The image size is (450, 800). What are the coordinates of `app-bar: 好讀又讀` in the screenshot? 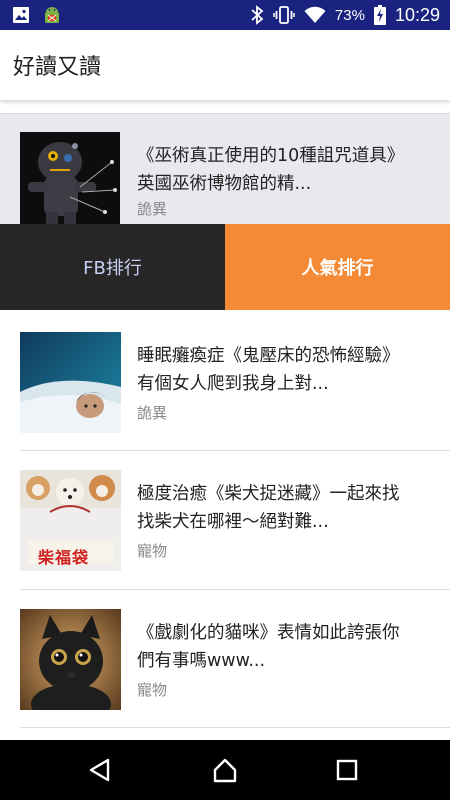 It's located at (225, 65).